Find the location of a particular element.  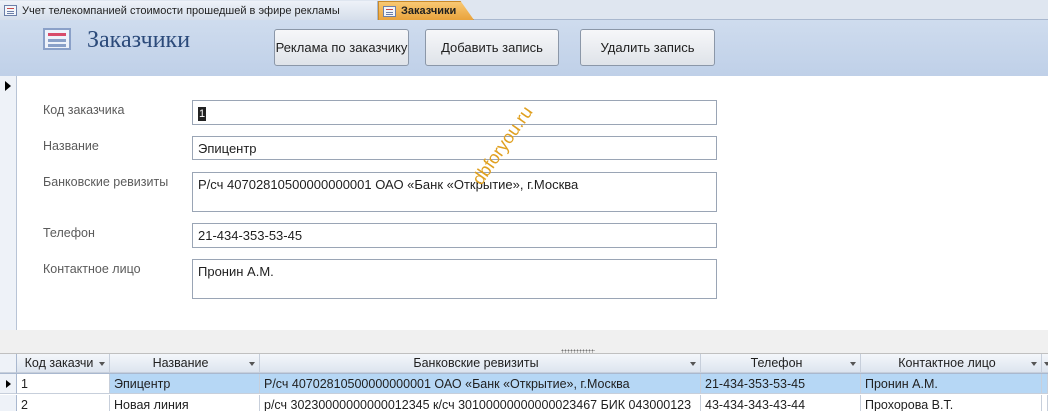

customer-code-label: Код заказчика is located at coordinates (84, 110).